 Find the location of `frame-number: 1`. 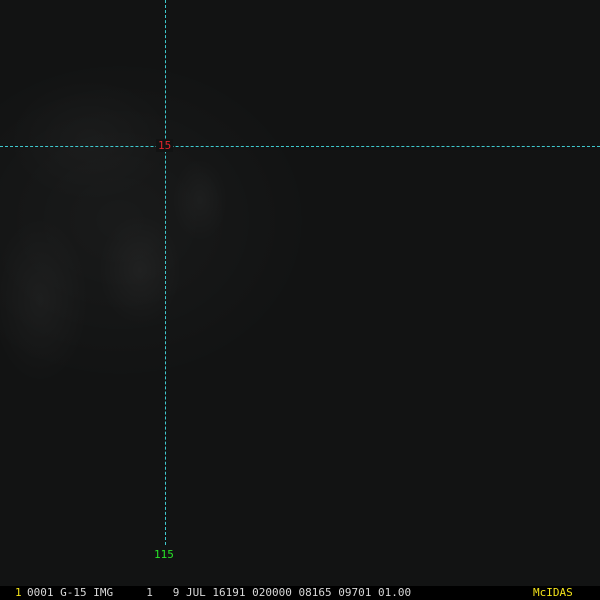

frame-number: 1 is located at coordinates (18, 592).